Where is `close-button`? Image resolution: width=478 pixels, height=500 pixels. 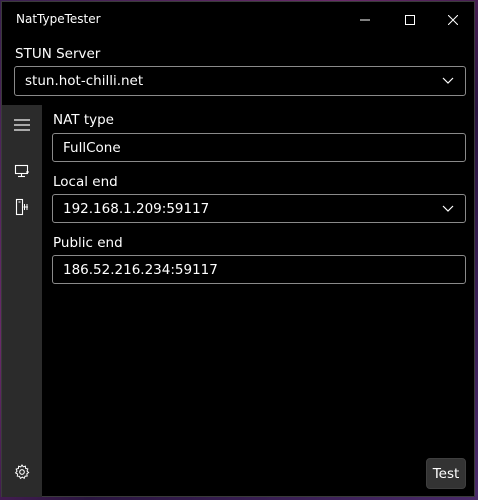 close-button is located at coordinates (453, 20).